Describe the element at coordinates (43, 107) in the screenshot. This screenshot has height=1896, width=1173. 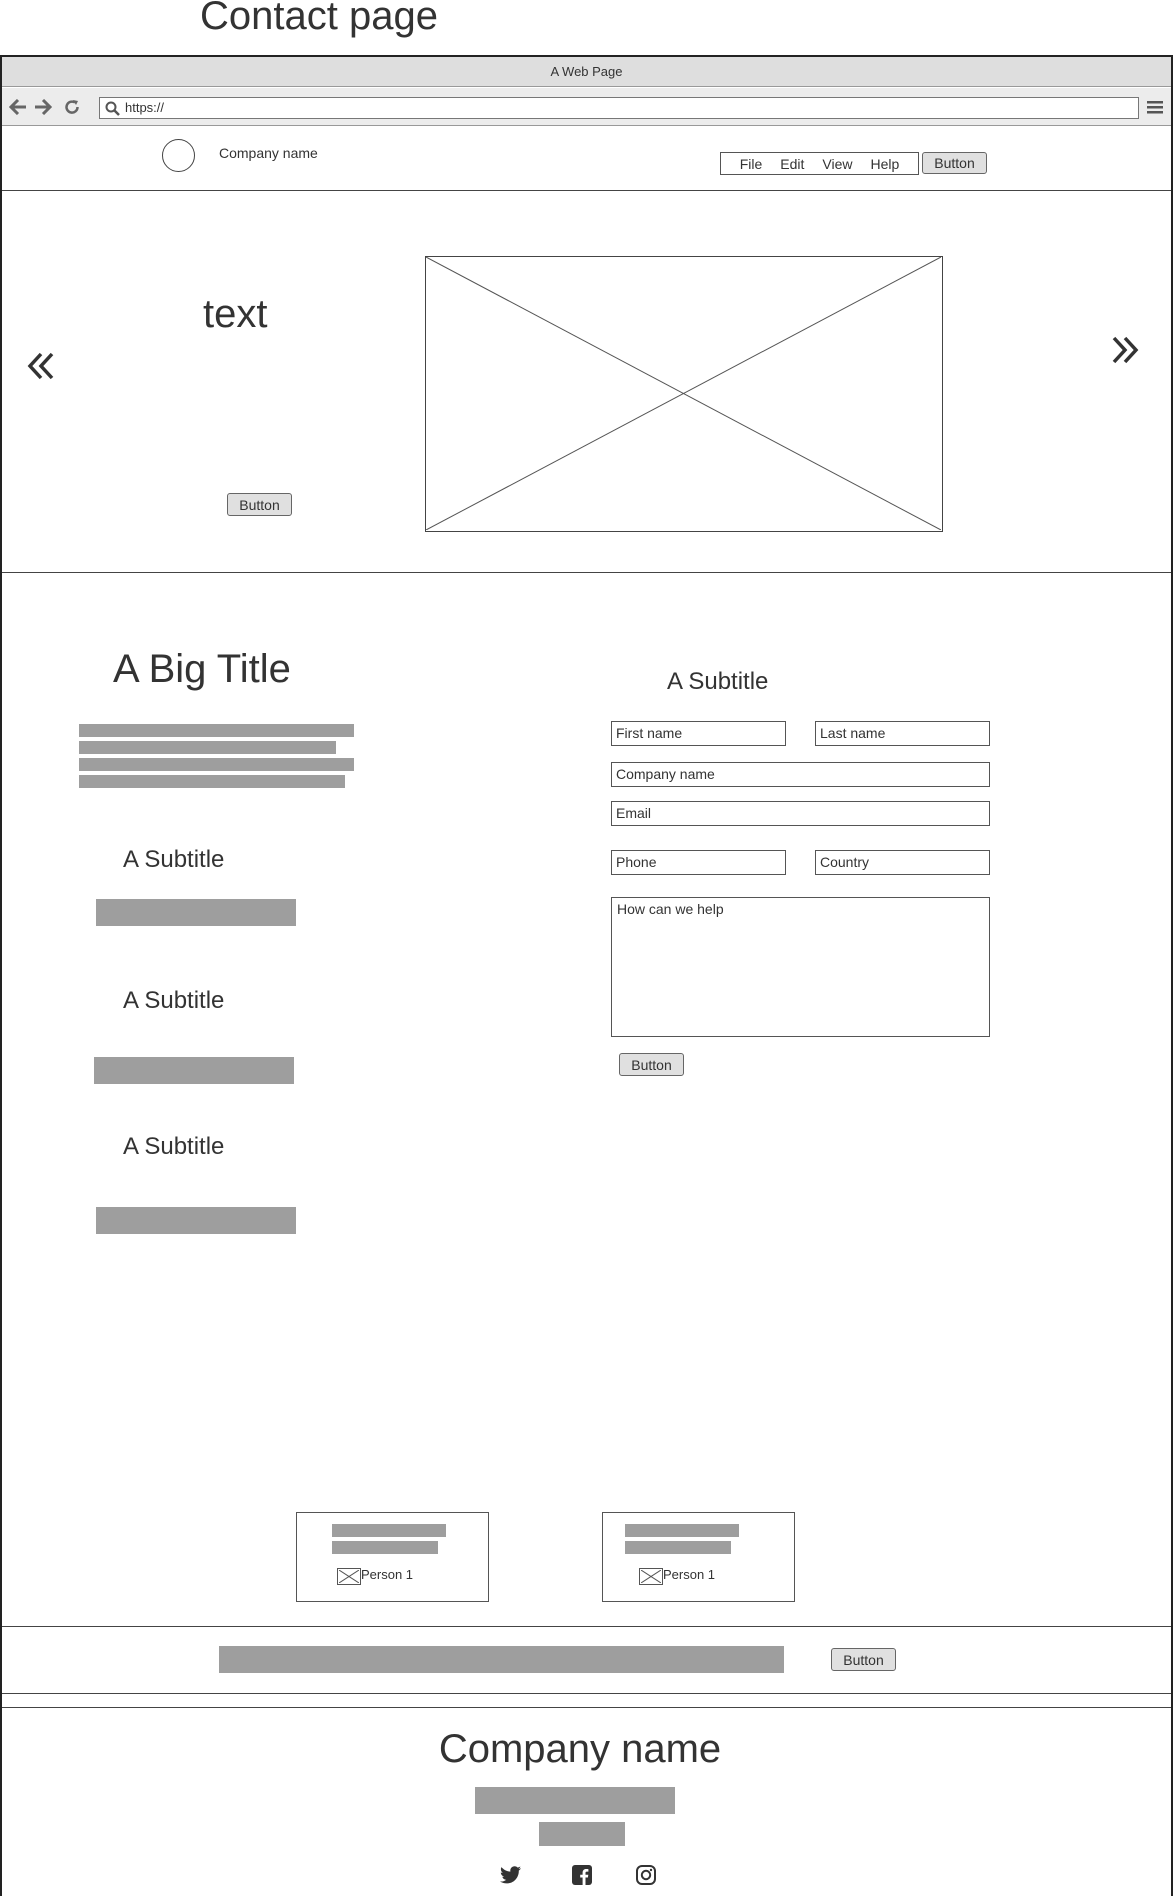
I see `forward-icon` at that location.